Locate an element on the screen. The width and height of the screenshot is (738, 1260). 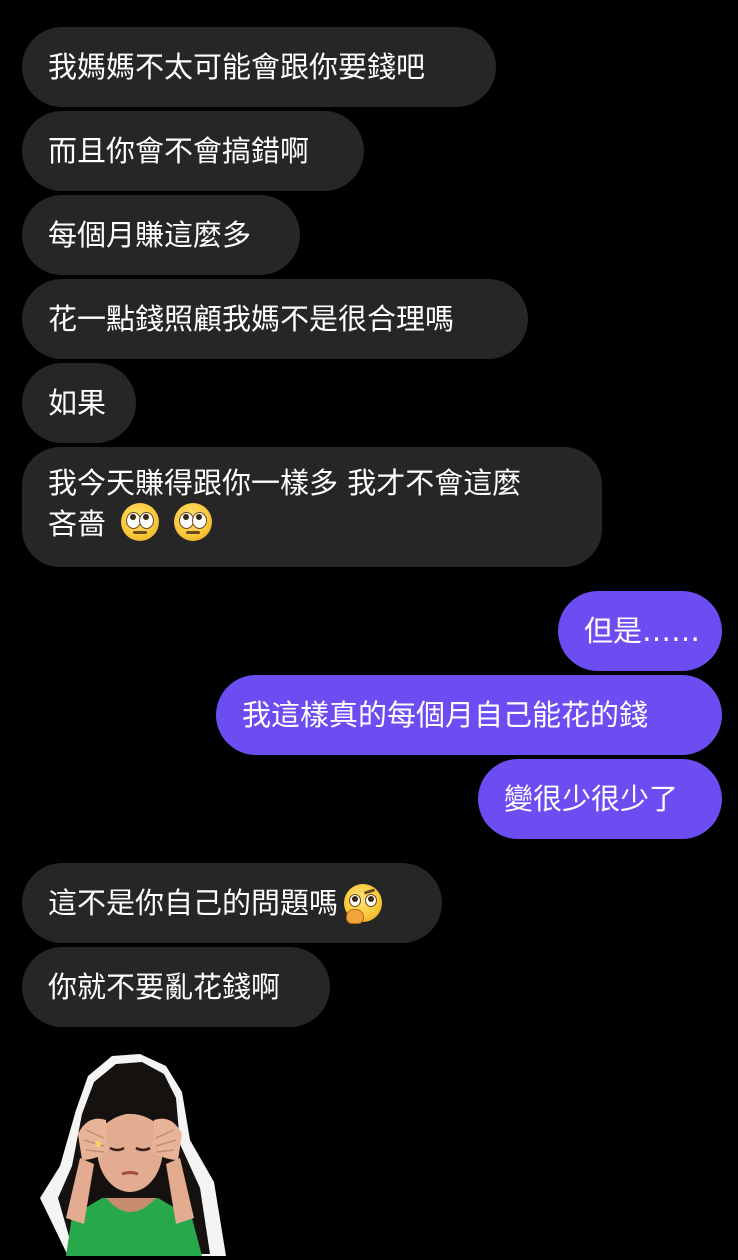
message-bubble-incoming: 花一點錢照顧我媽不是很合理嗎 is located at coordinates (275, 319).